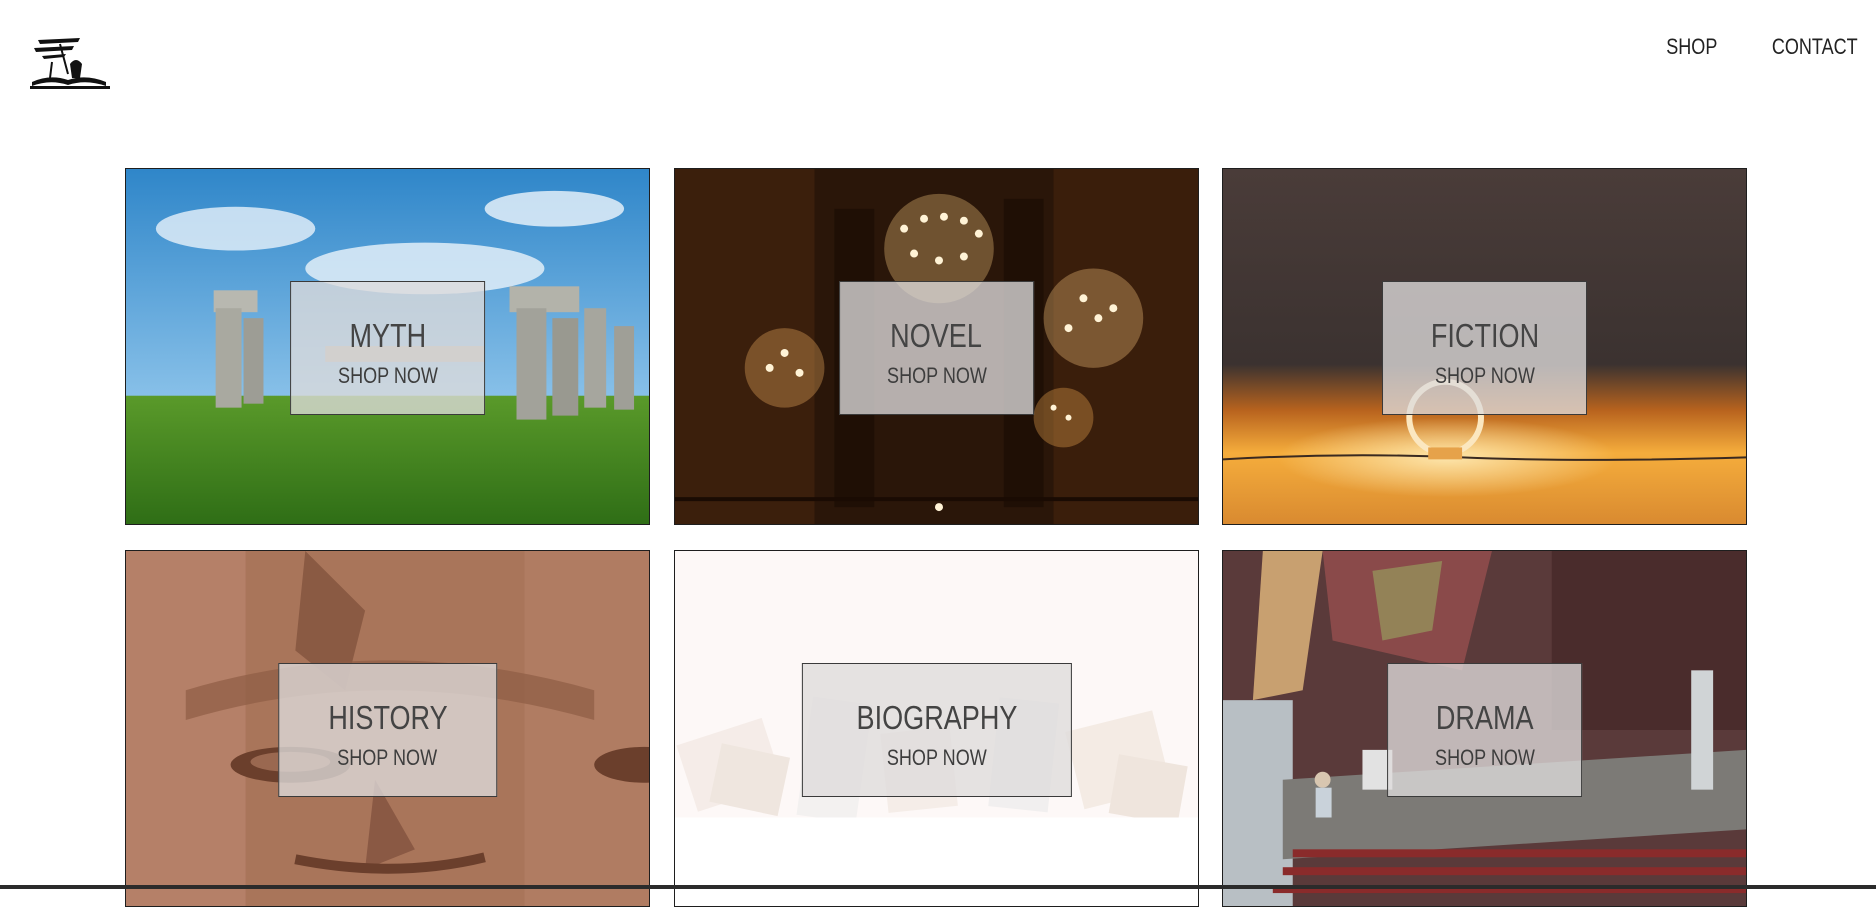 The height and width of the screenshot is (907, 1876). I want to click on category-label-box: HISTORY SHOP NOW, so click(387, 730).